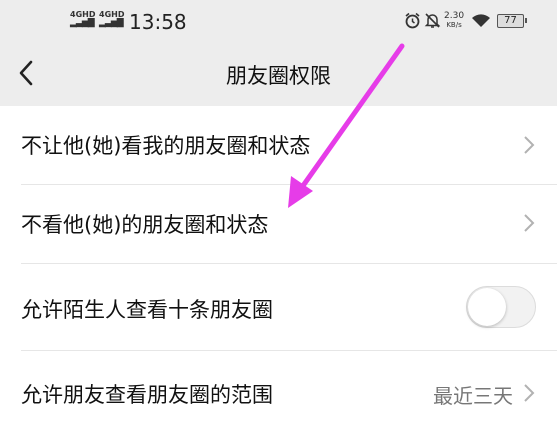 This screenshot has width=557, height=427. What do you see at coordinates (454, 16) in the screenshot?
I see `speed-value: 2.30` at bounding box center [454, 16].